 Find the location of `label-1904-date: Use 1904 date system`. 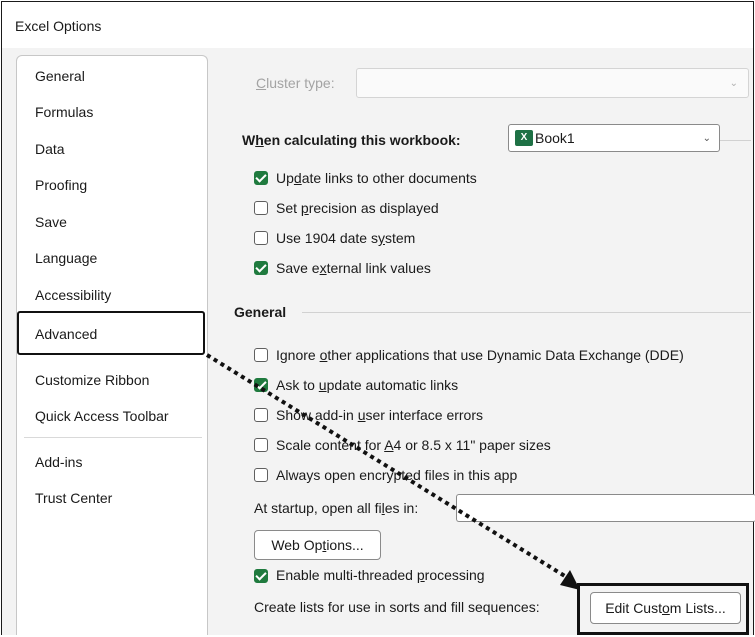

label-1904-date: Use 1904 date system is located at coordinates (346, 238).